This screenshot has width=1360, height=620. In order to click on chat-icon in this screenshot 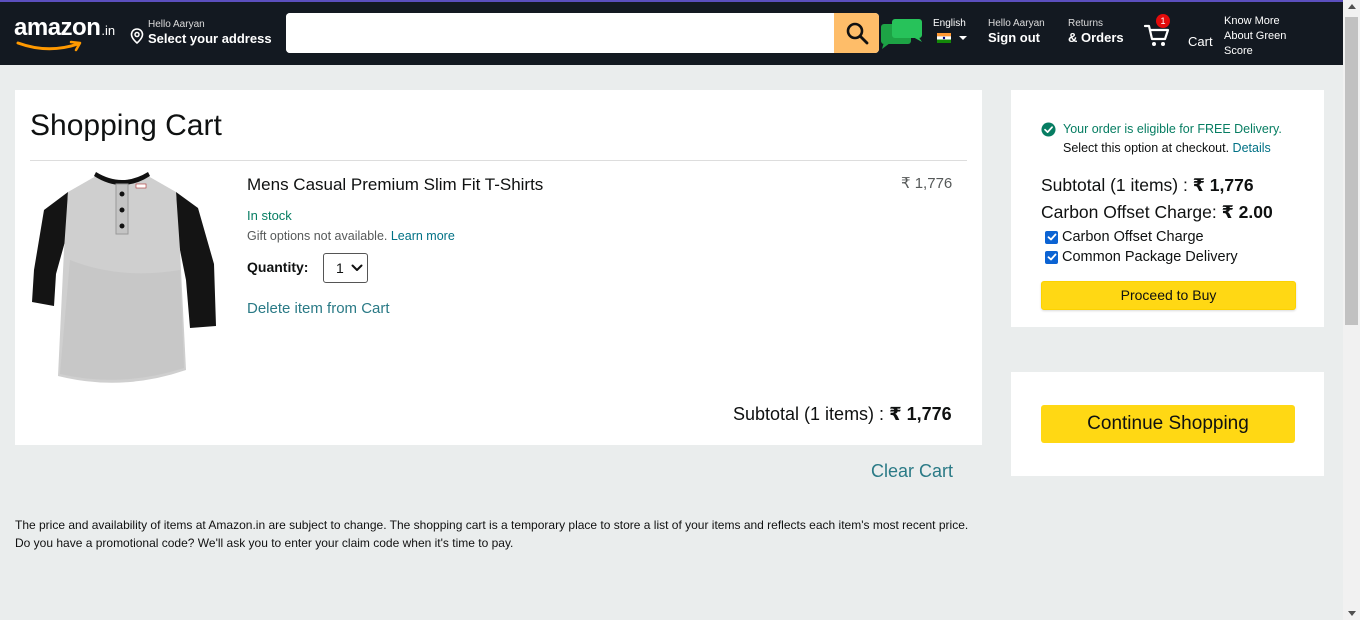, I will do `click(902, 36)`.